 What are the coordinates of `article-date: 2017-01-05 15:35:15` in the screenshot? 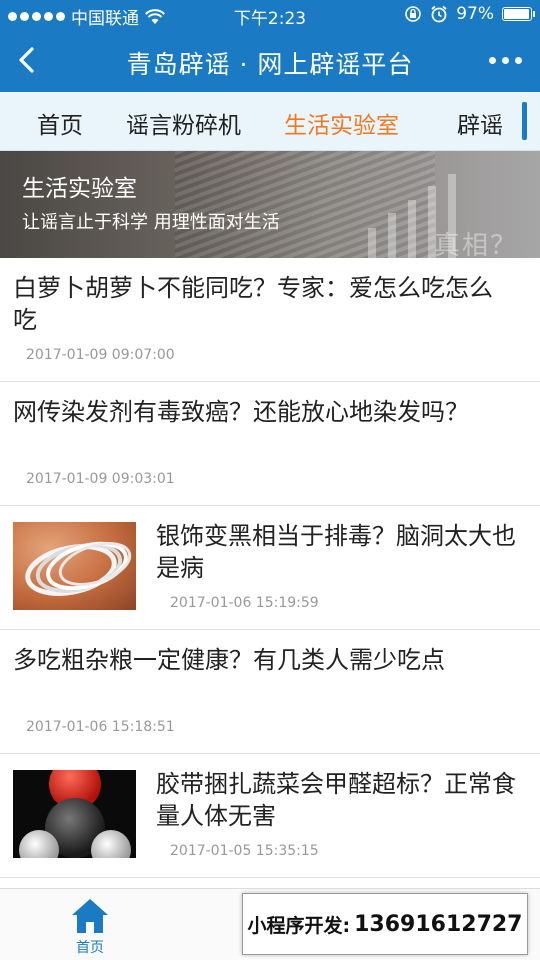 It's located at (244, 851).